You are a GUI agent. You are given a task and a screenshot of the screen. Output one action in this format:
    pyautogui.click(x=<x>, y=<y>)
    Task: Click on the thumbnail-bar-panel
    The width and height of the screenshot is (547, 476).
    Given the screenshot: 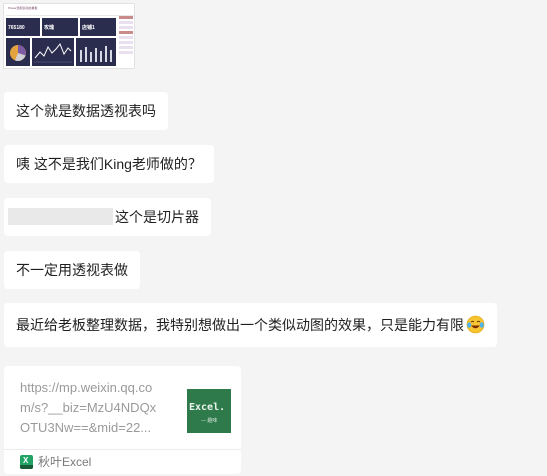 What is the action you would take?
    pyautogui.click(x=96, y=52)
    